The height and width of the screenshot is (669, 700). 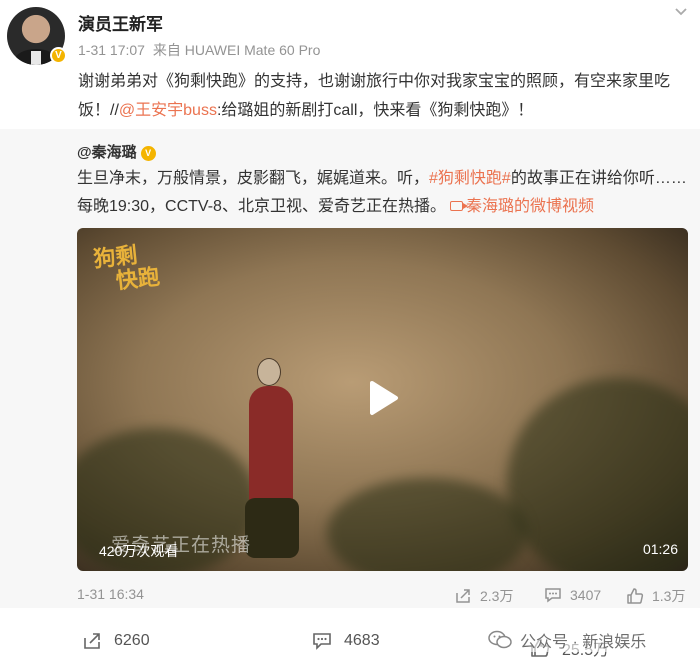 I want to click on post-text-after: :给璐姐的新剧打call，快来看《狗剩快跑》！, so click(x=375, y=110).